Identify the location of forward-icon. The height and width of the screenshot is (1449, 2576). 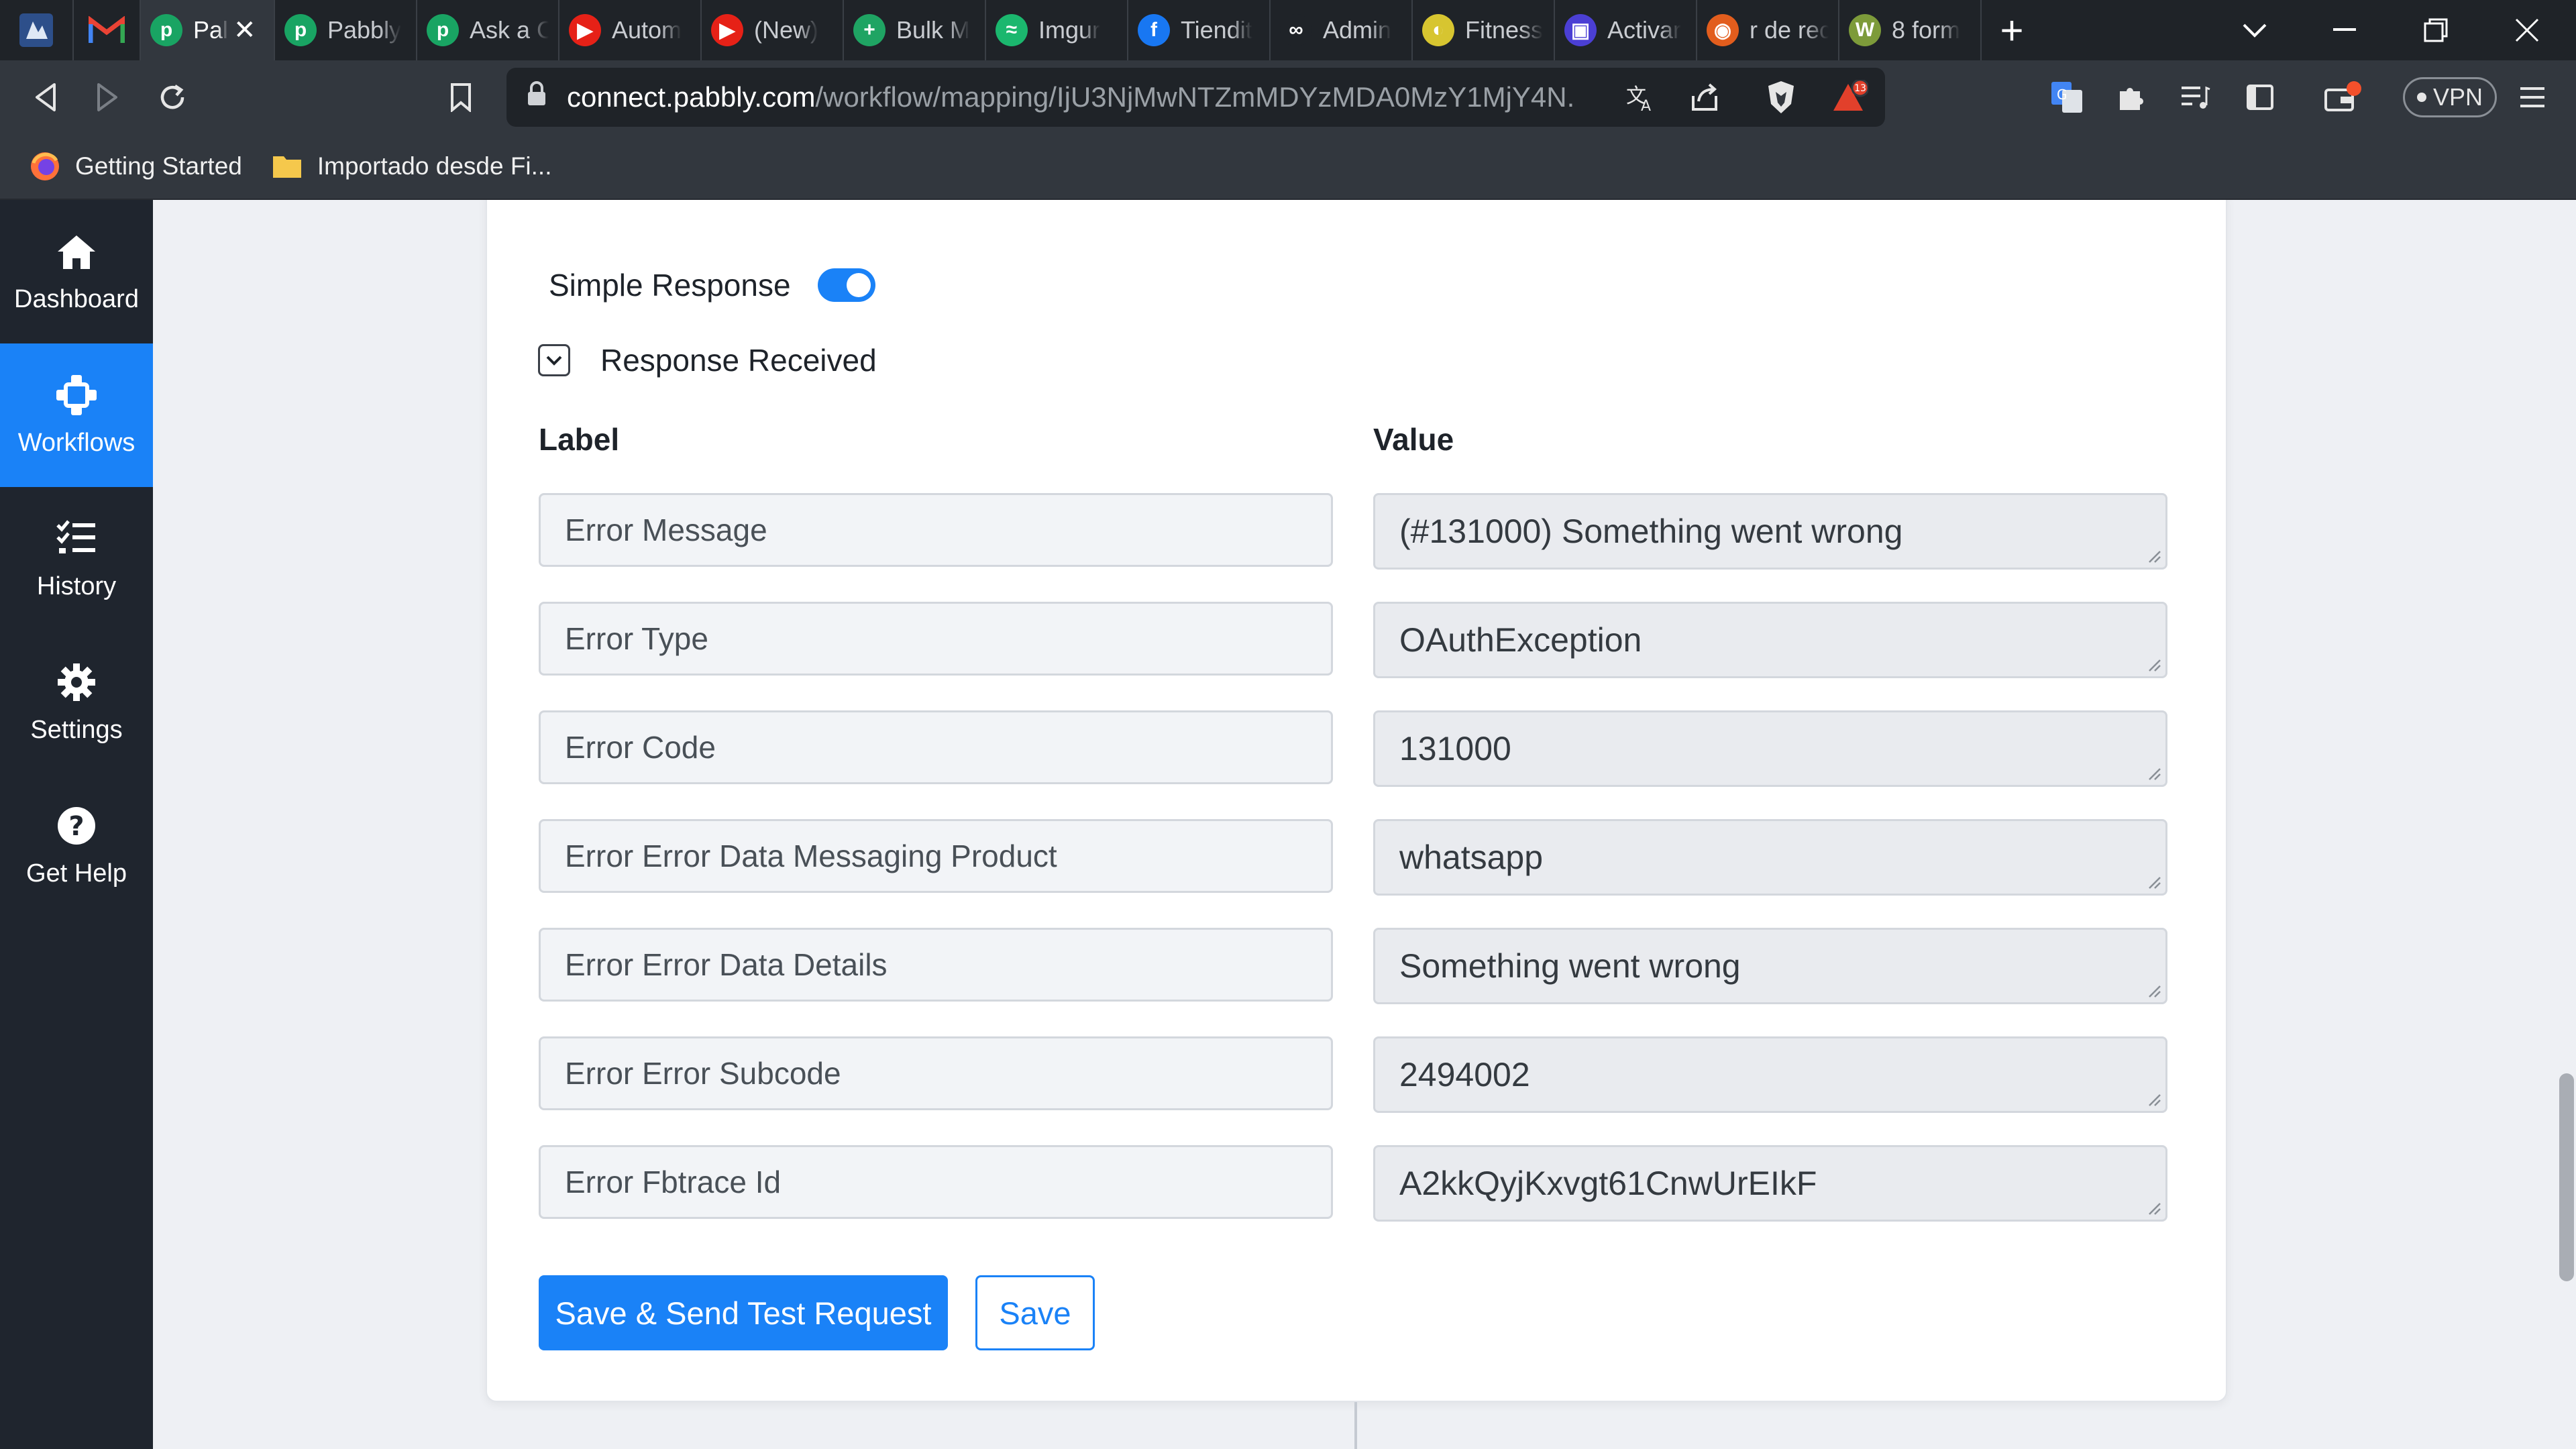
(108, 97).